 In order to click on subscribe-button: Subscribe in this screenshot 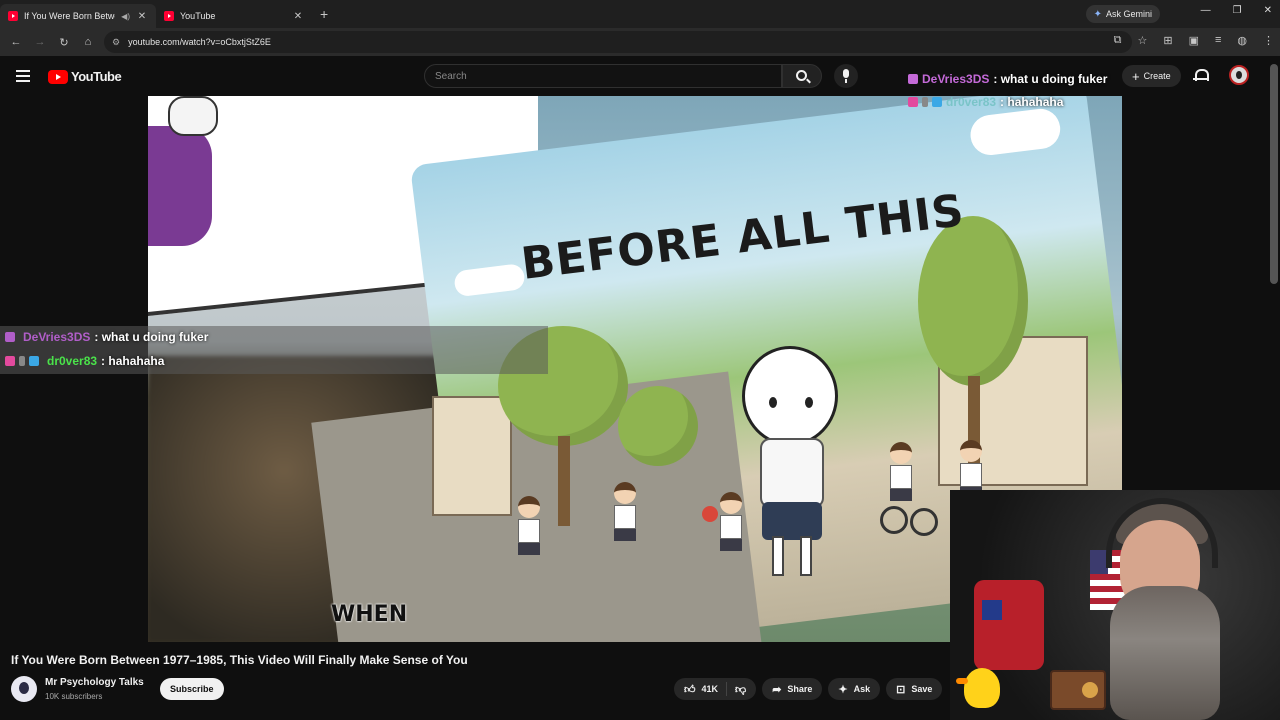, I will do `click(192, 689)`.